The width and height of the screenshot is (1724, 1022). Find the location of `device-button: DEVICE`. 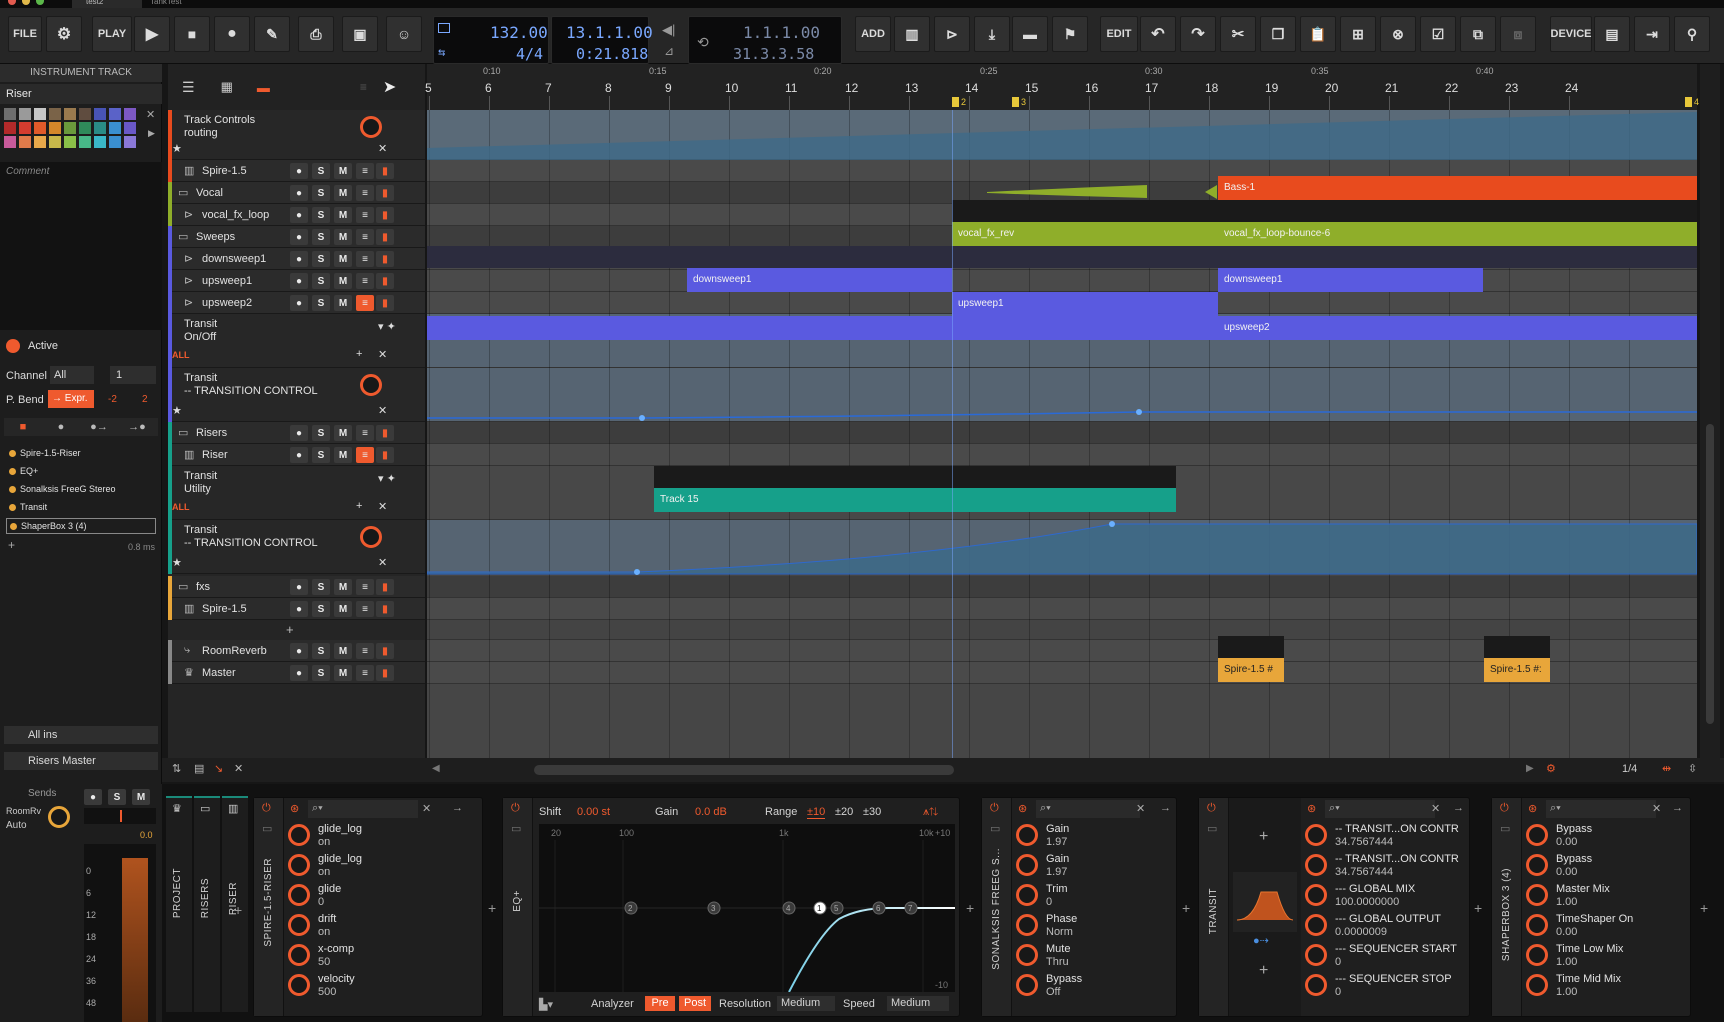

device-button: DEVICE is located at coordinates (1571, 34).